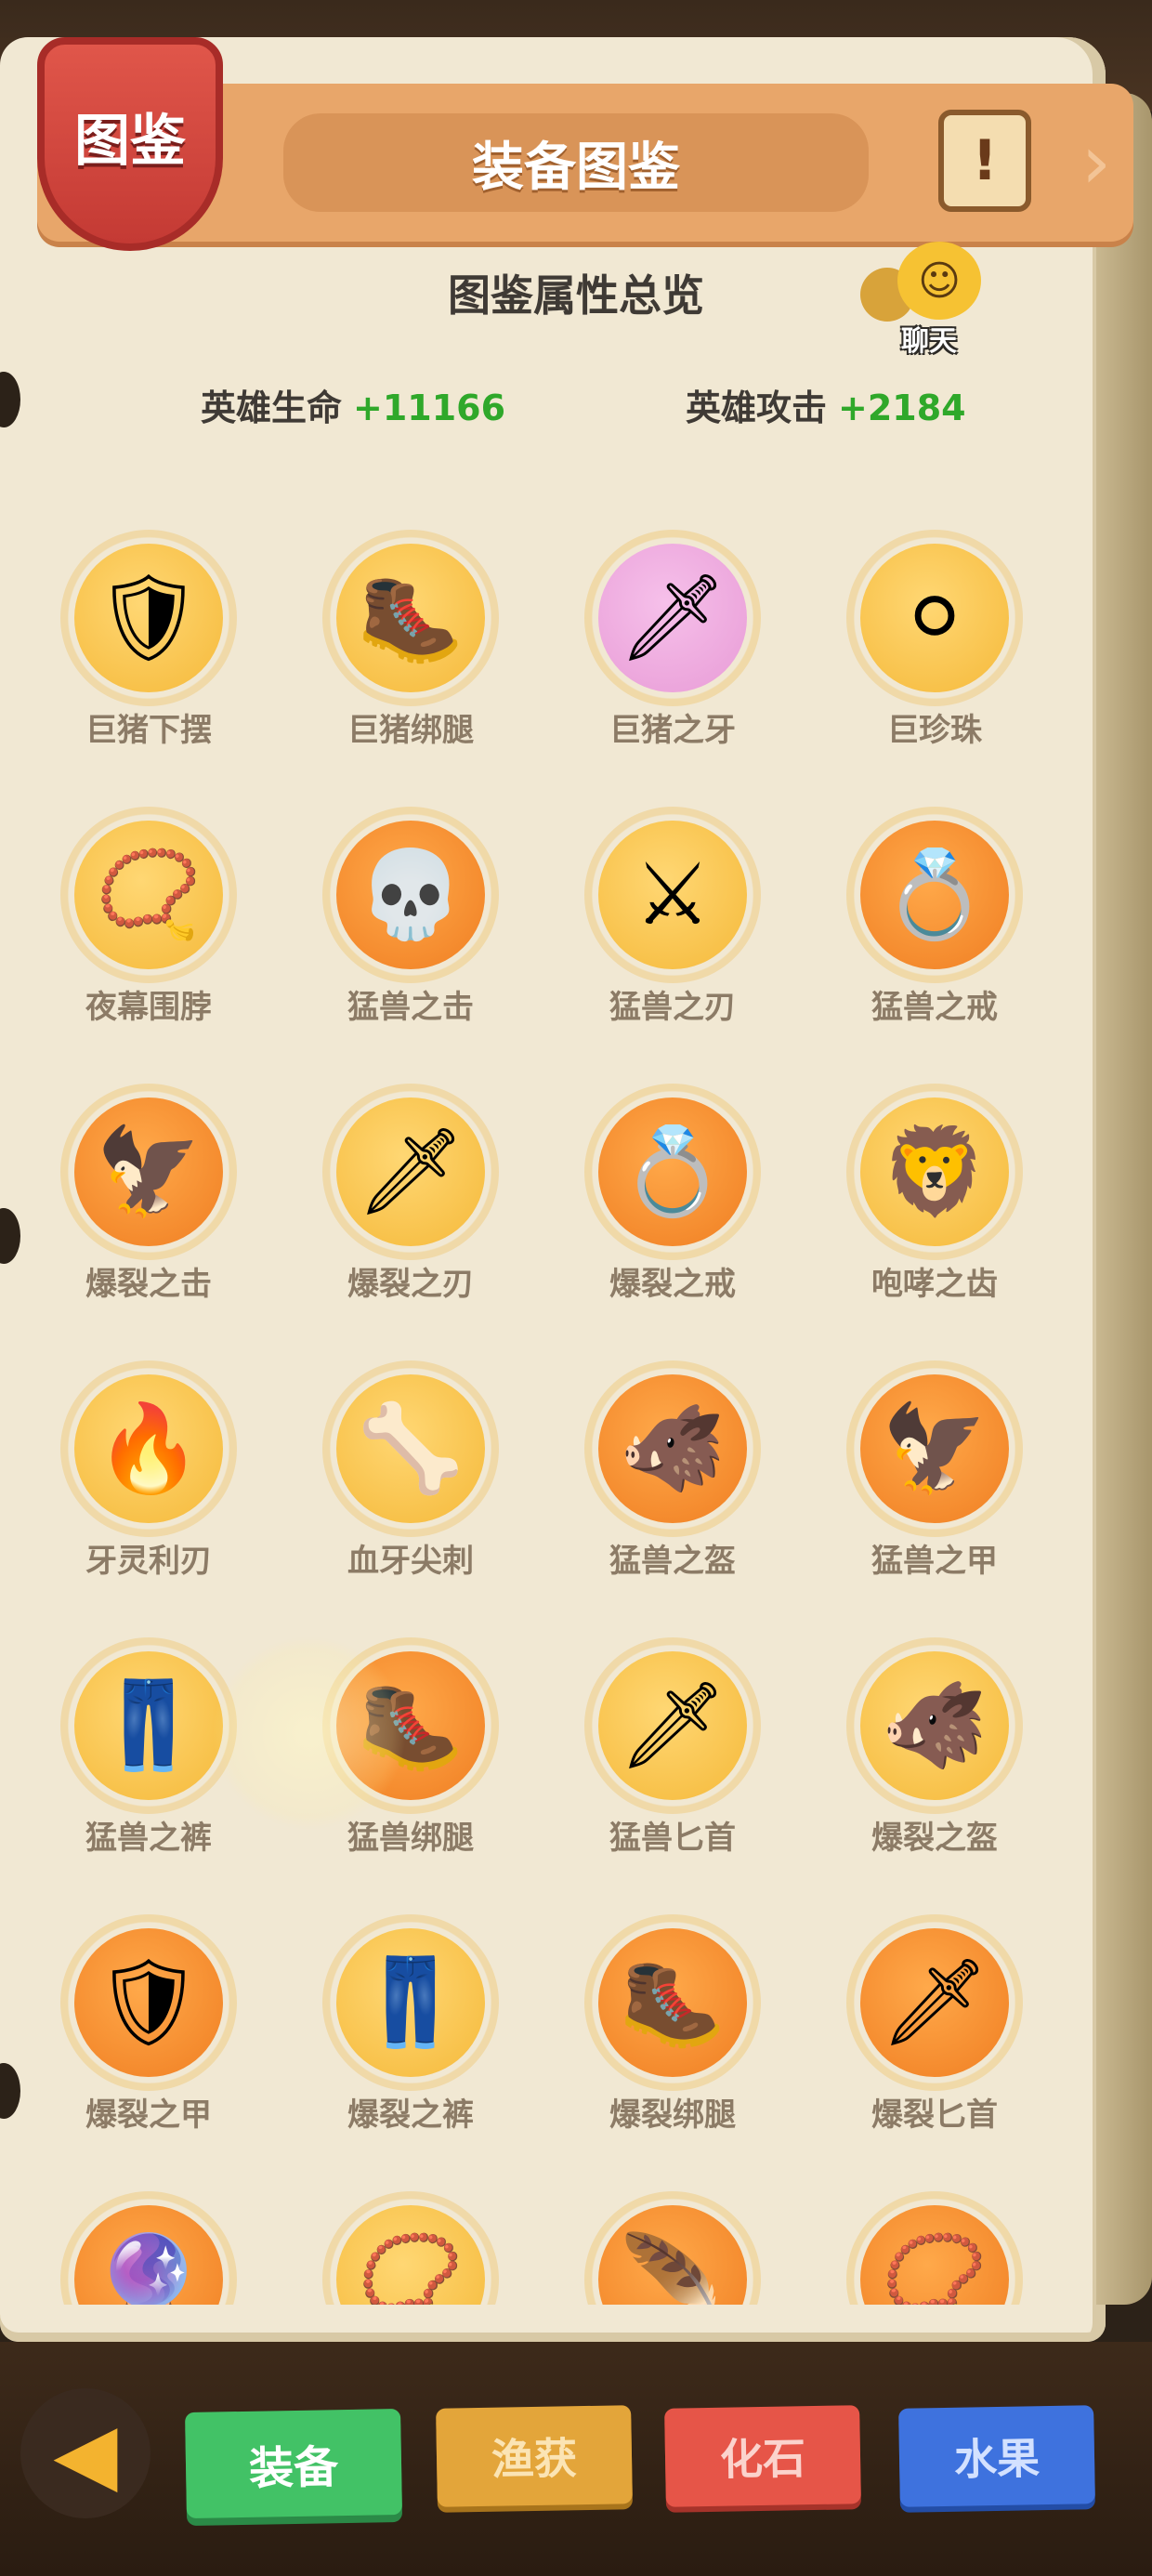  Describe the element at coordinates (934, 618) in the screenshot. I see `equipment-icon: ⚪` at that location.